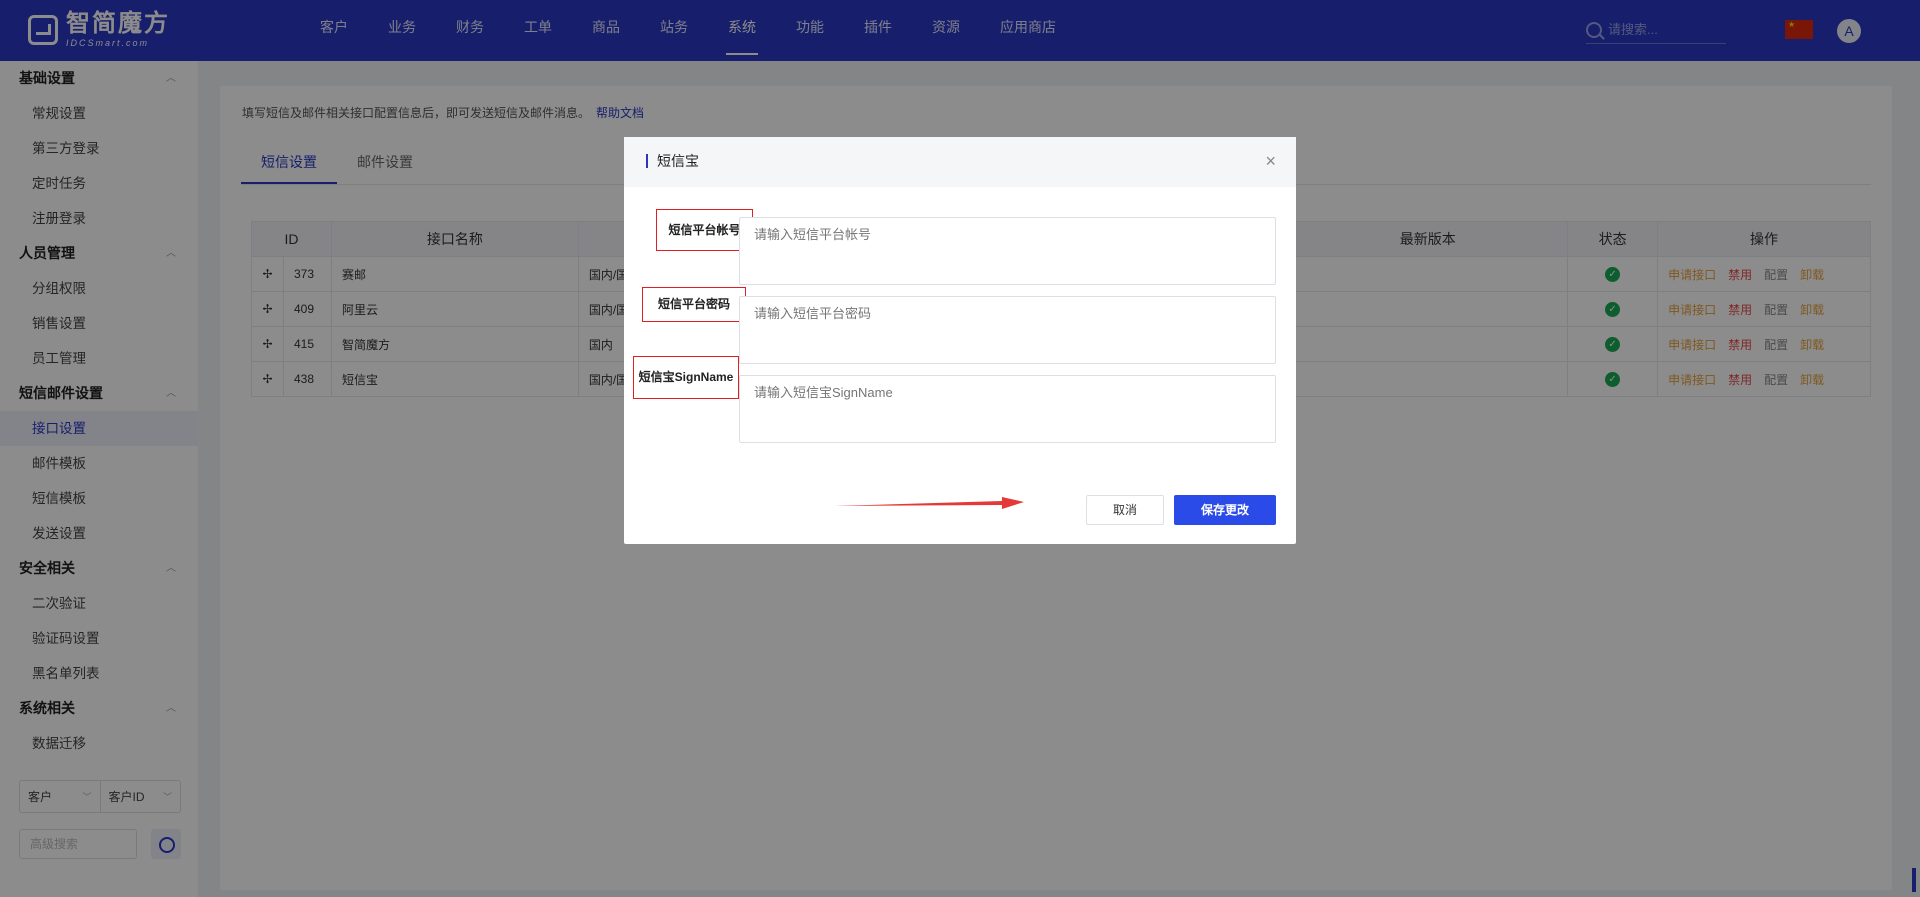  What do you see at coordinates (694, 304) in the screenshot?
I see `field-label-password: 短信平台密码` at bounding box center [694, 304].